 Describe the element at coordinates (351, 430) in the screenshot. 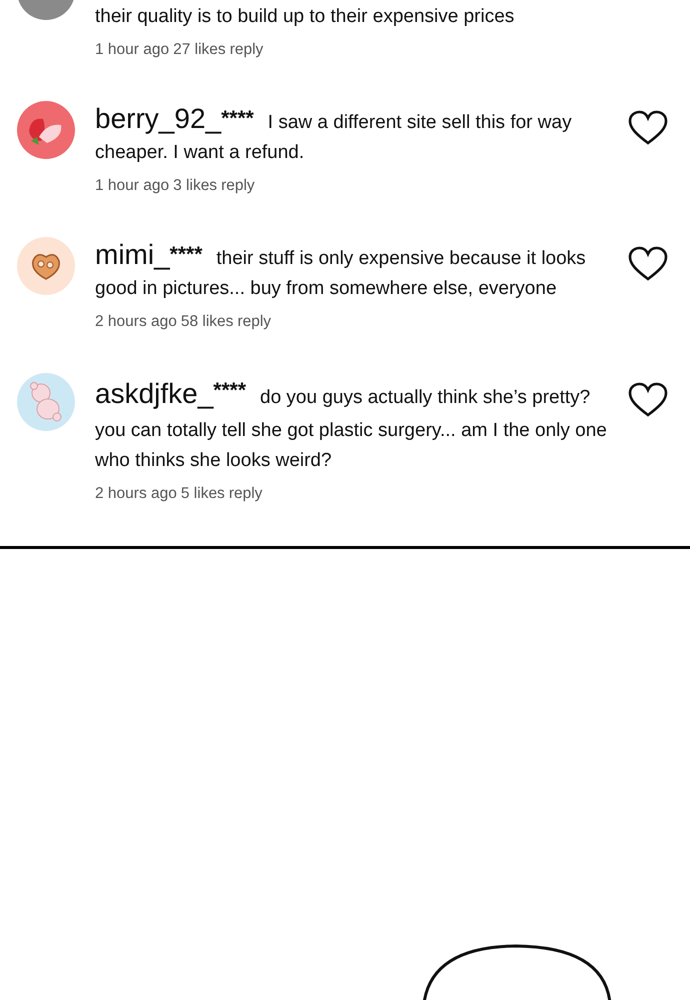

I see `comment-text: you can totally tell she got plastic surgery... am I the only one` at that location.